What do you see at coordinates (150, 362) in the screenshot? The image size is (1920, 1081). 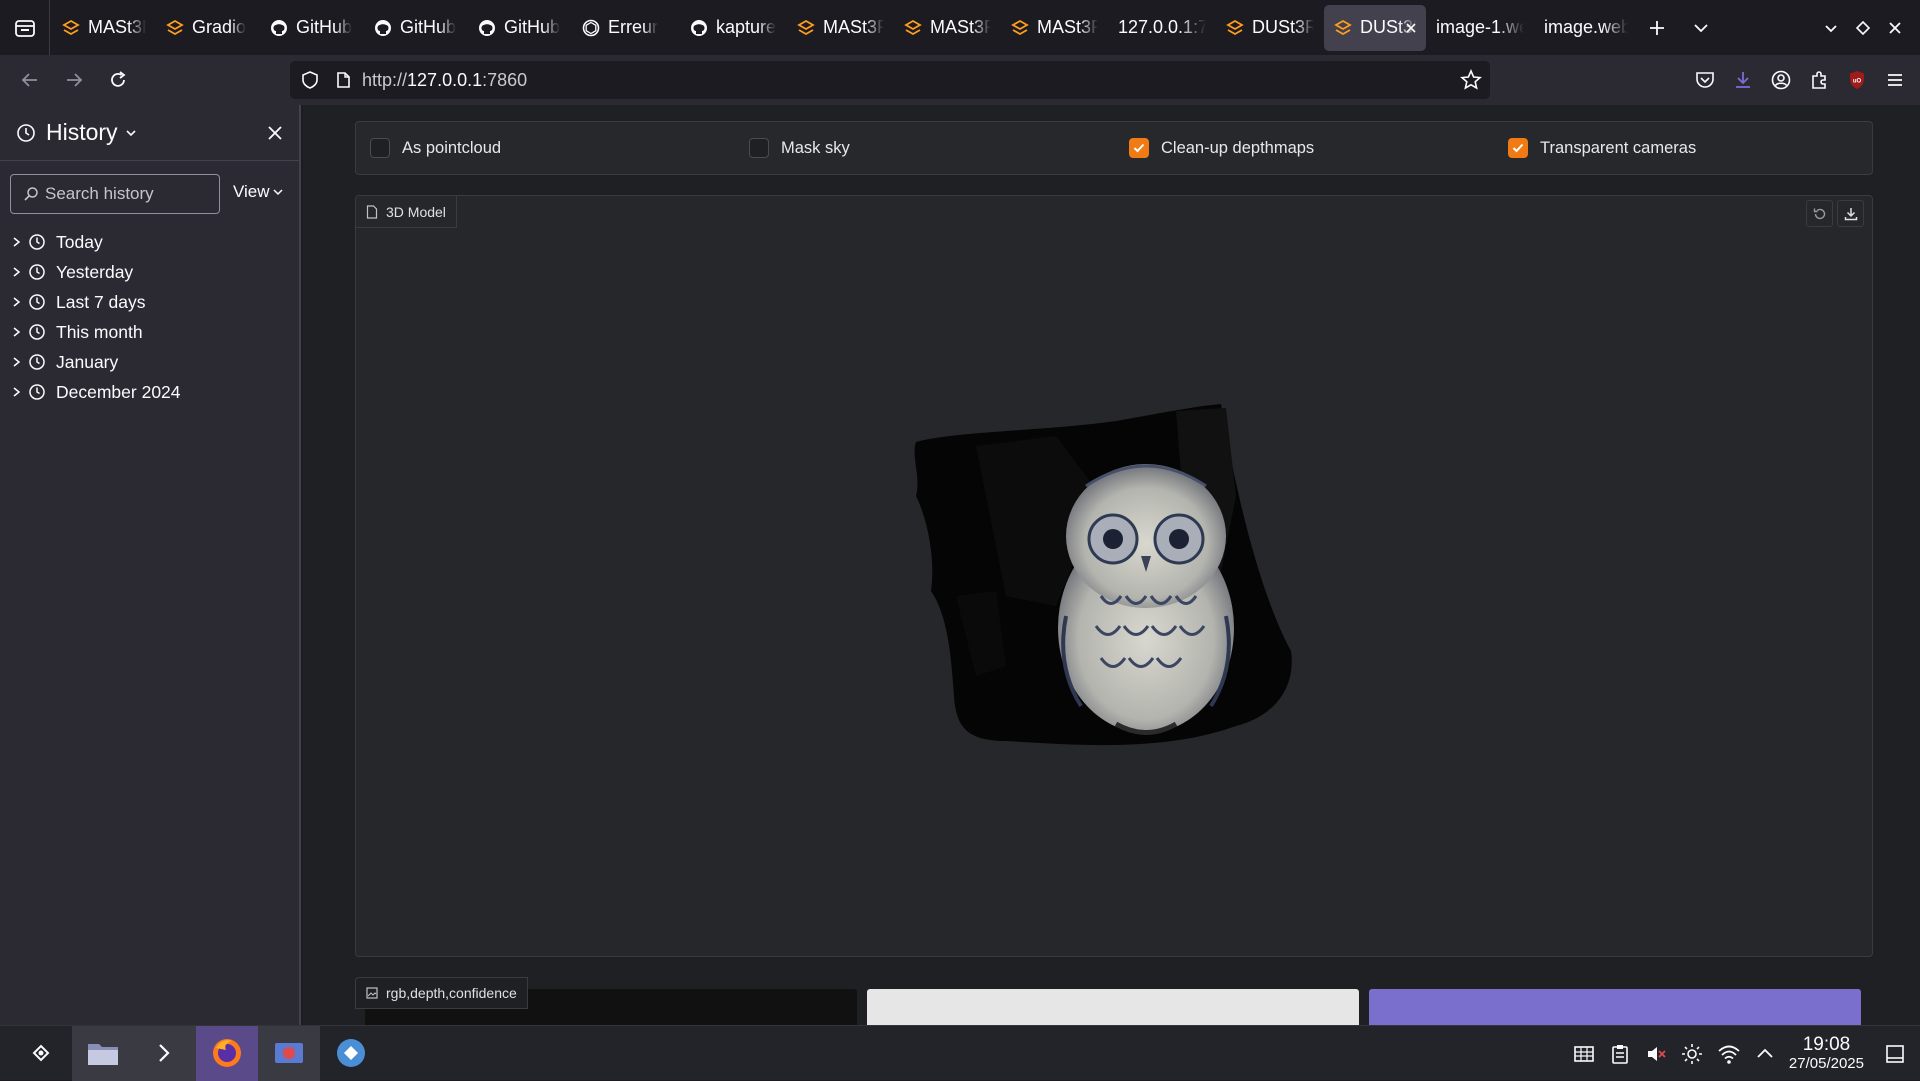 I see `history-group: January` at bounding box center [150, 362].